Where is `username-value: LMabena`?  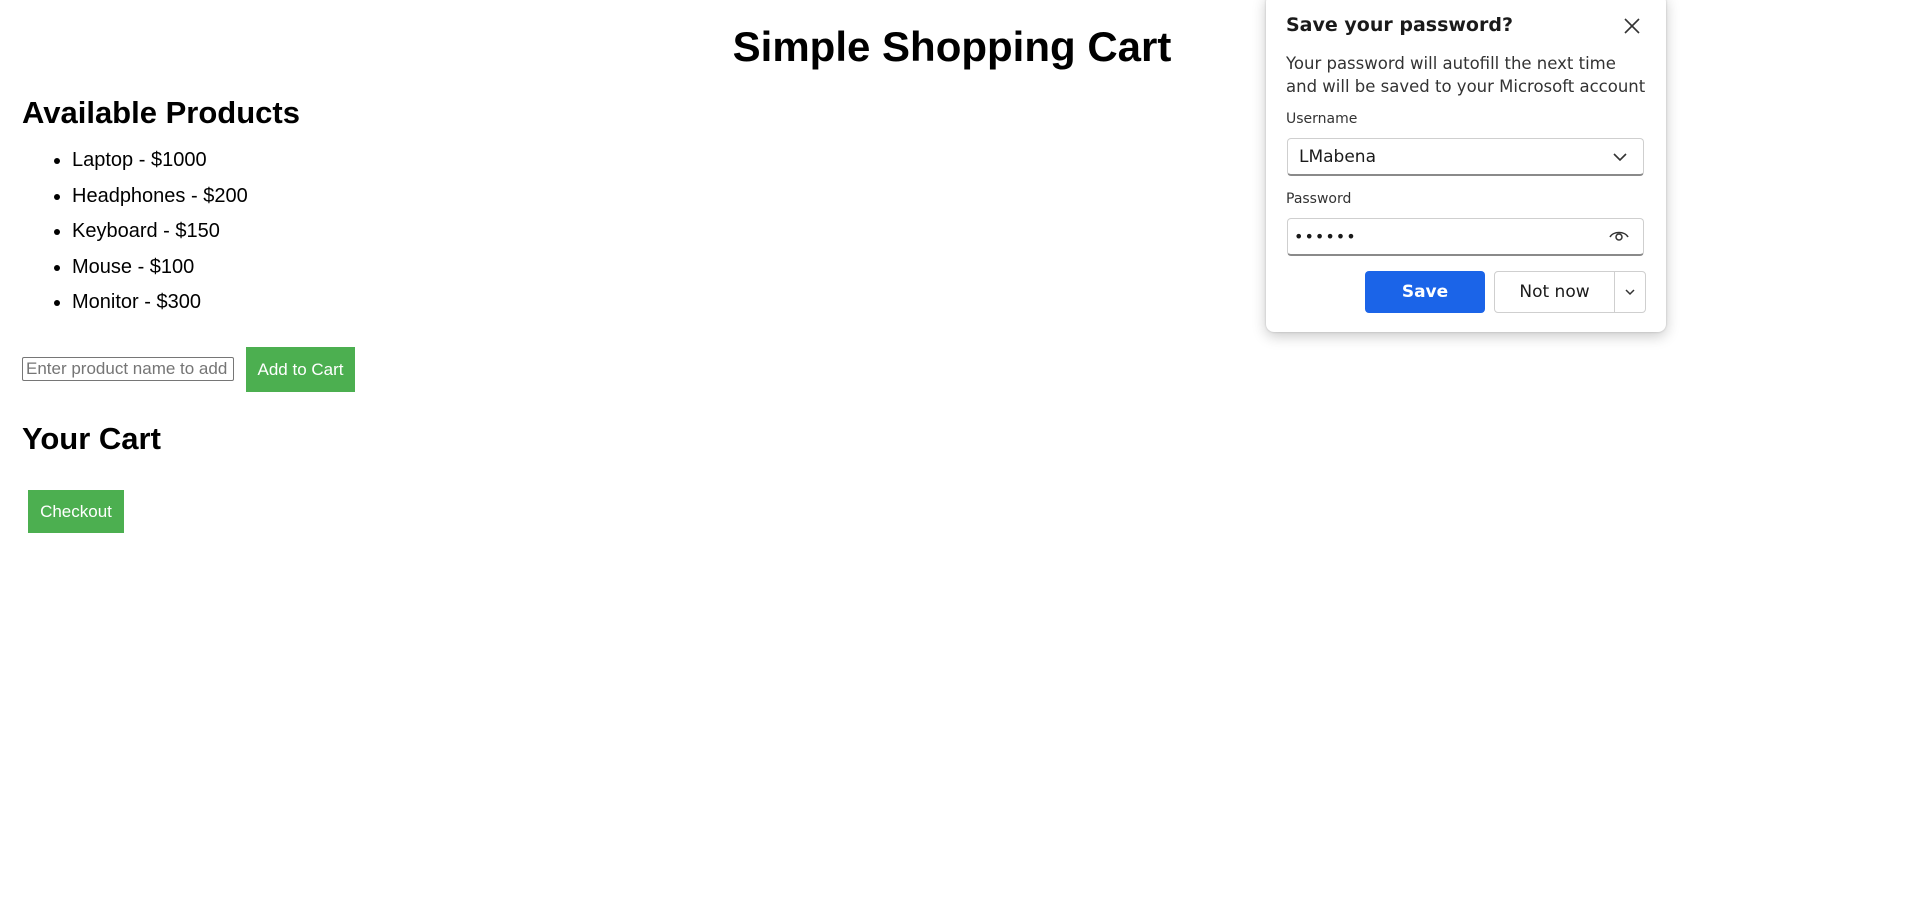
username-value: LMabena is located at coordinates (1337, 157).